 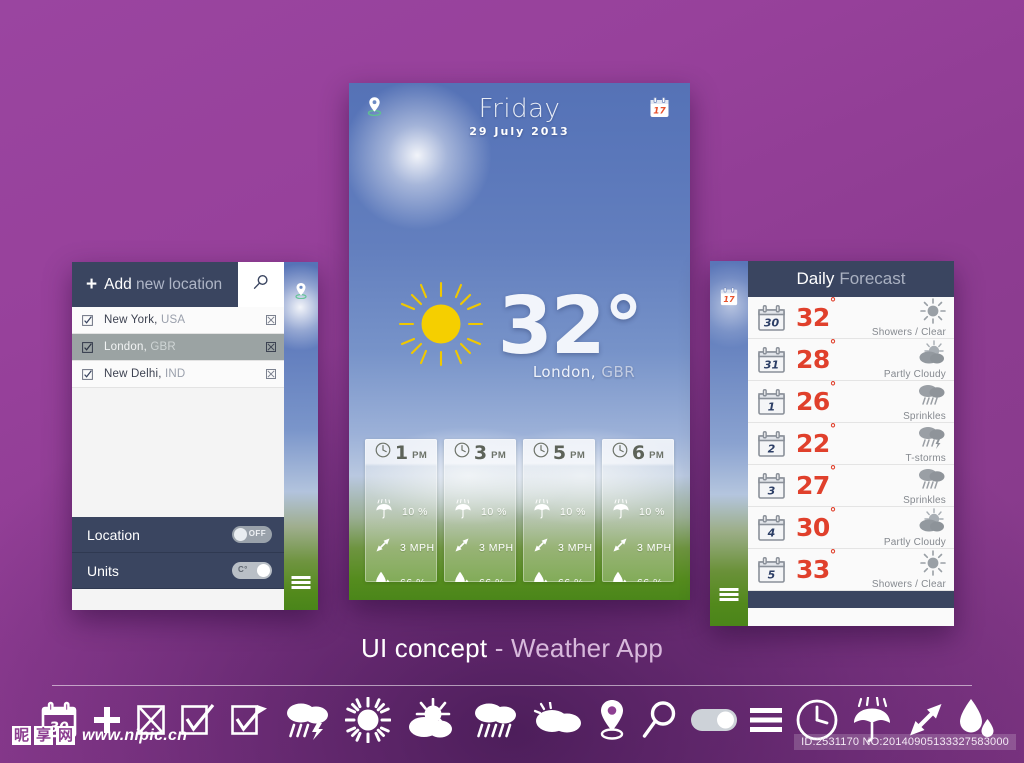 What do you see at coordinates (931, 439) in the screenshot?
I see `storm-cloud-icon` at bounding box center [931, 439].